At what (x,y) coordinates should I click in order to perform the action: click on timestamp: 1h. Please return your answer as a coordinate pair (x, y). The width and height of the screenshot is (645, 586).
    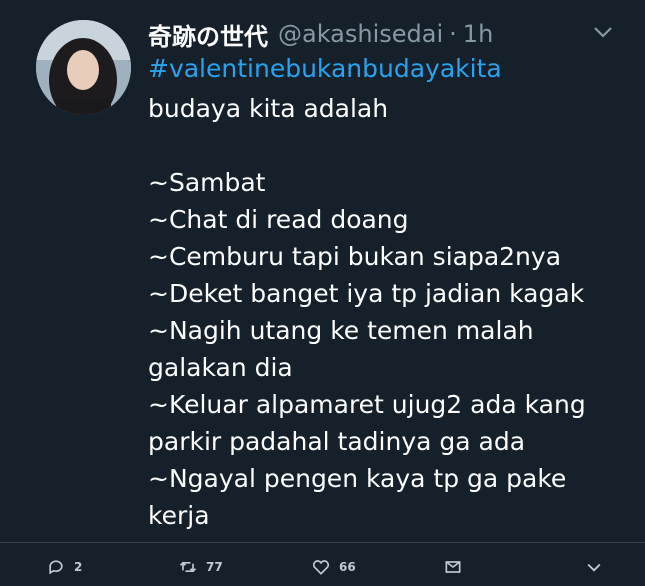
    Looking at the image, I should click on (478, 34).